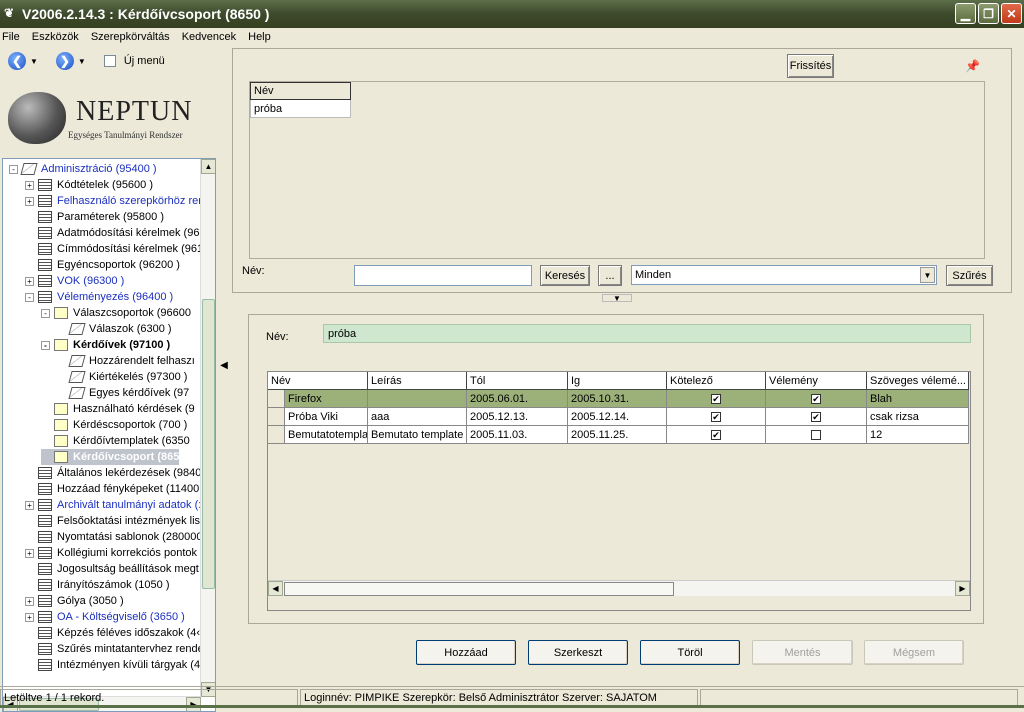 This screenshot has width=1024, height=712. I want to click on cell-text-opinion: csak rizsa, so click(918, 417).